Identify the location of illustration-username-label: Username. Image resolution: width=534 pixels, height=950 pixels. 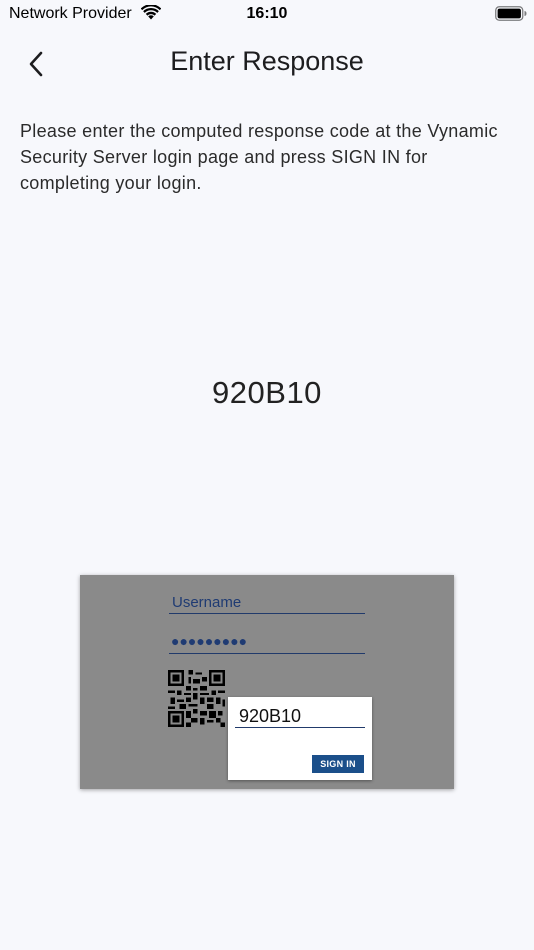
(207, 602).